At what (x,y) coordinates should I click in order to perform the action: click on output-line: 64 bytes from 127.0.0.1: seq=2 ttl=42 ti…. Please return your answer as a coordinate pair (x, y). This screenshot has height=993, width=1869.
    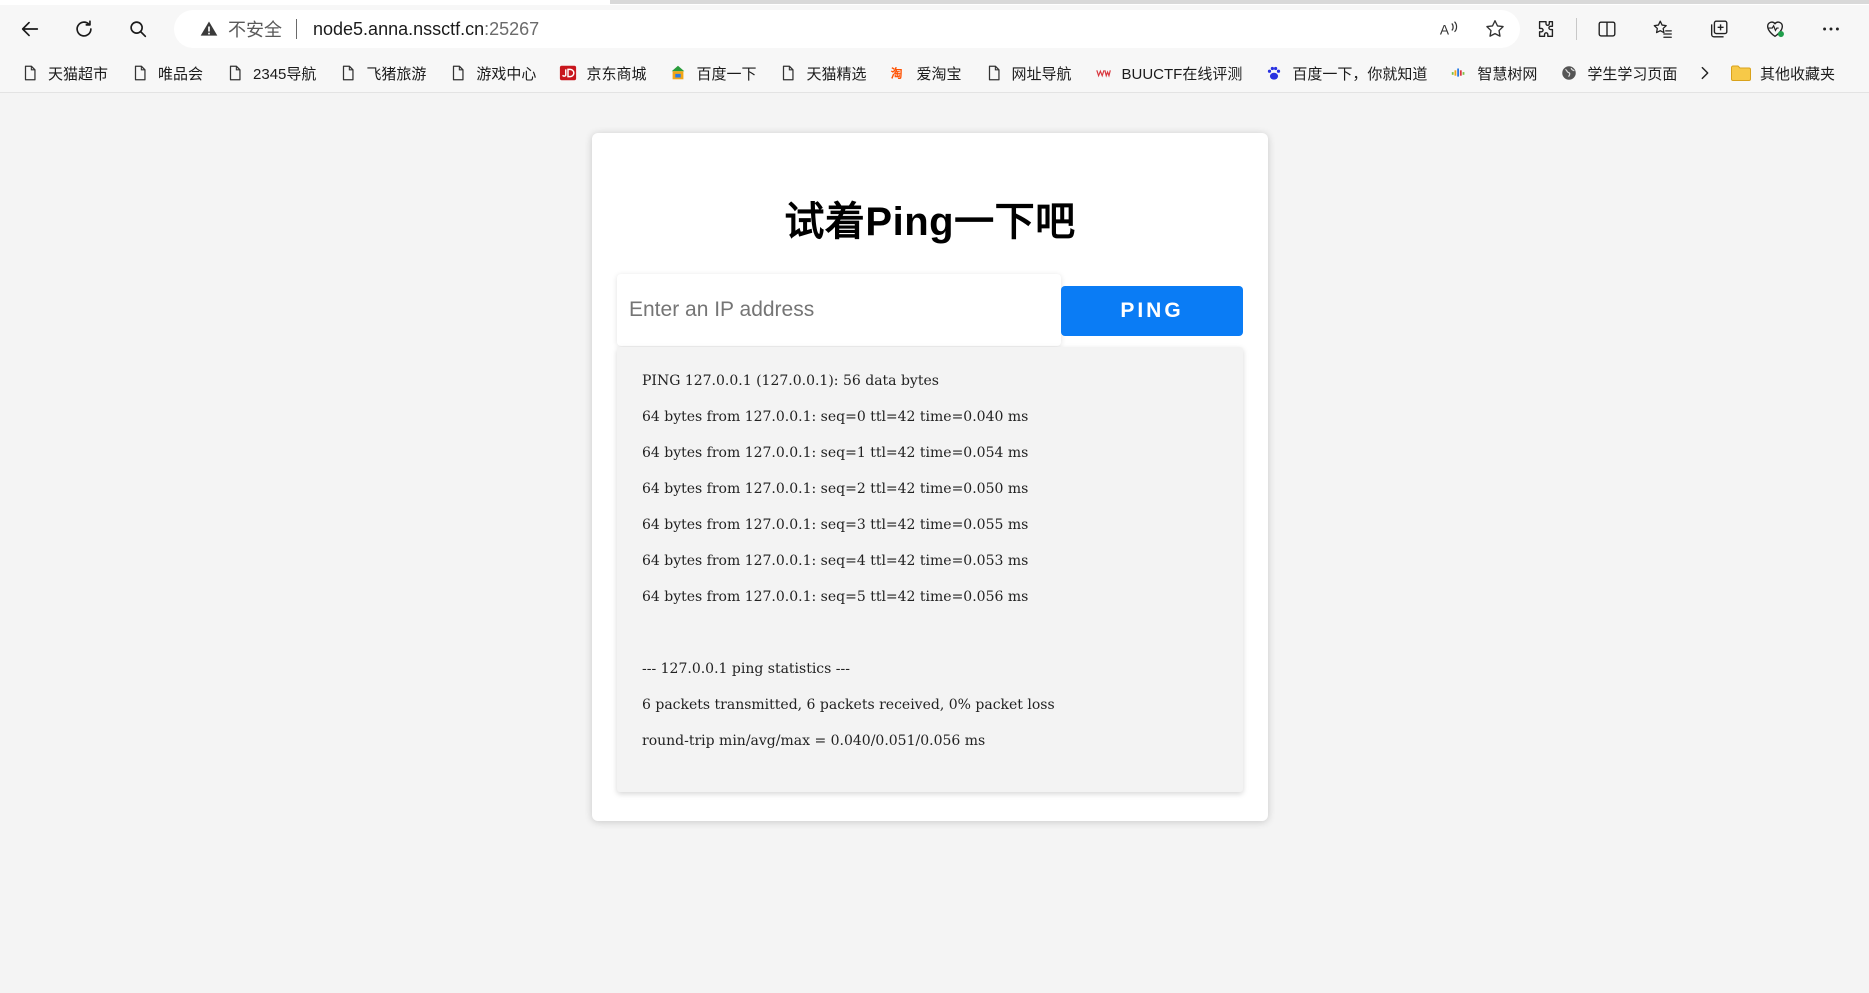
    Looking at the image, I should click on (835, 489).